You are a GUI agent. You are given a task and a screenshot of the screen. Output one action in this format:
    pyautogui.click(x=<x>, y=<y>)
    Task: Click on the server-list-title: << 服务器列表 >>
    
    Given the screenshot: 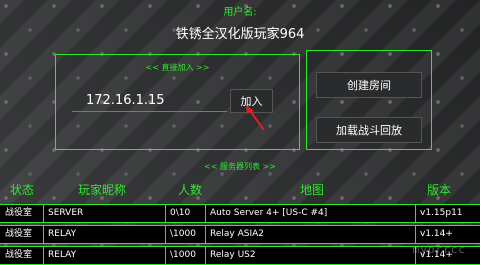 What is the action you would take?
    pyautogui.click(x=240, y=166)
    